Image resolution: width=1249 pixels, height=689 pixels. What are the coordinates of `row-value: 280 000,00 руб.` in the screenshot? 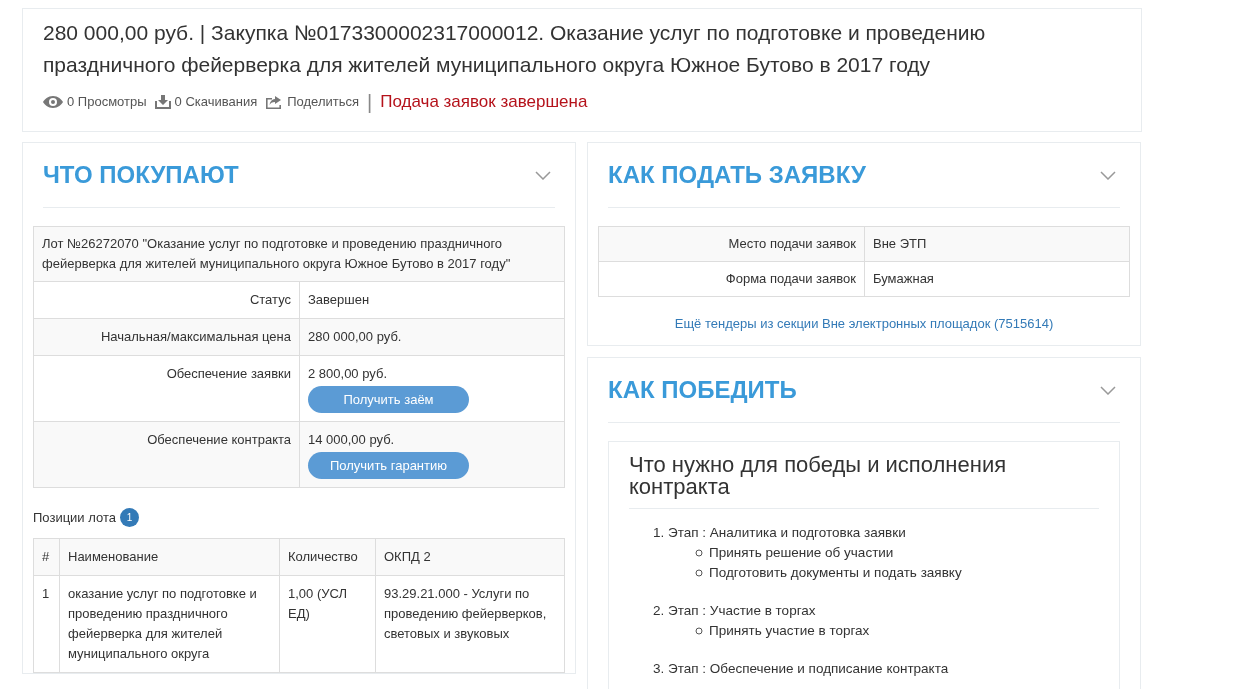 It's located at (355, 337).